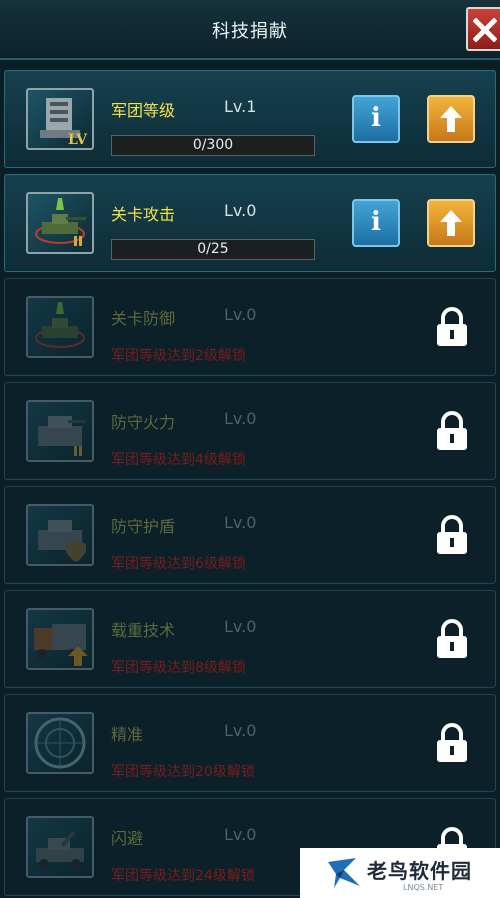 The width and height of the screenshot is (500, 898). Describe the element at coordinates (143, 422) in the screenshot. I see `tech-name: 防守火力` at that location.